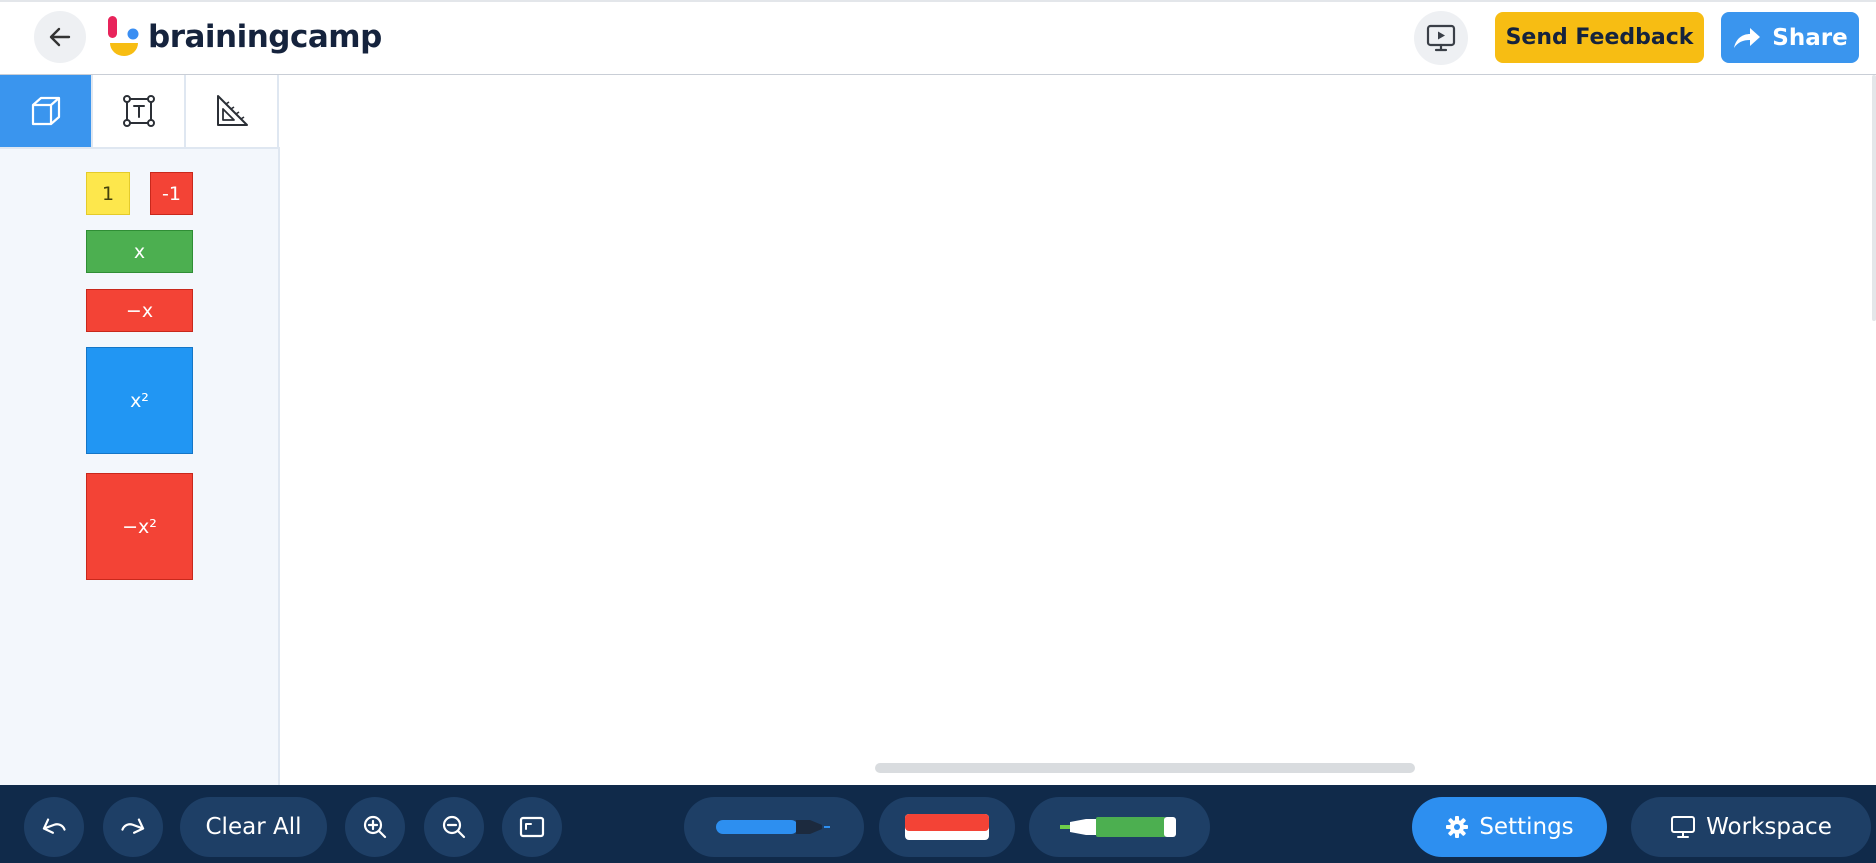  I want to click on share-button: Share, so click(1790, 37).